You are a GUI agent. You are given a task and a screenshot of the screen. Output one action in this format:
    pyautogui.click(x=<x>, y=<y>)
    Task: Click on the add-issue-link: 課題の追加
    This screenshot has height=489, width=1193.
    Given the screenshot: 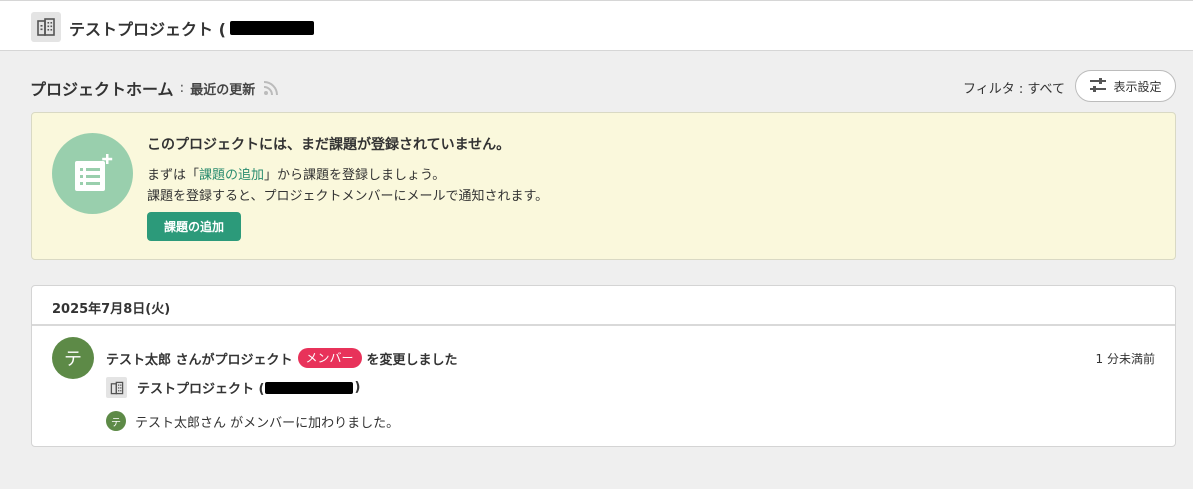 What is the action you would take?
    pyautogui.click(x=231, y=175)
    